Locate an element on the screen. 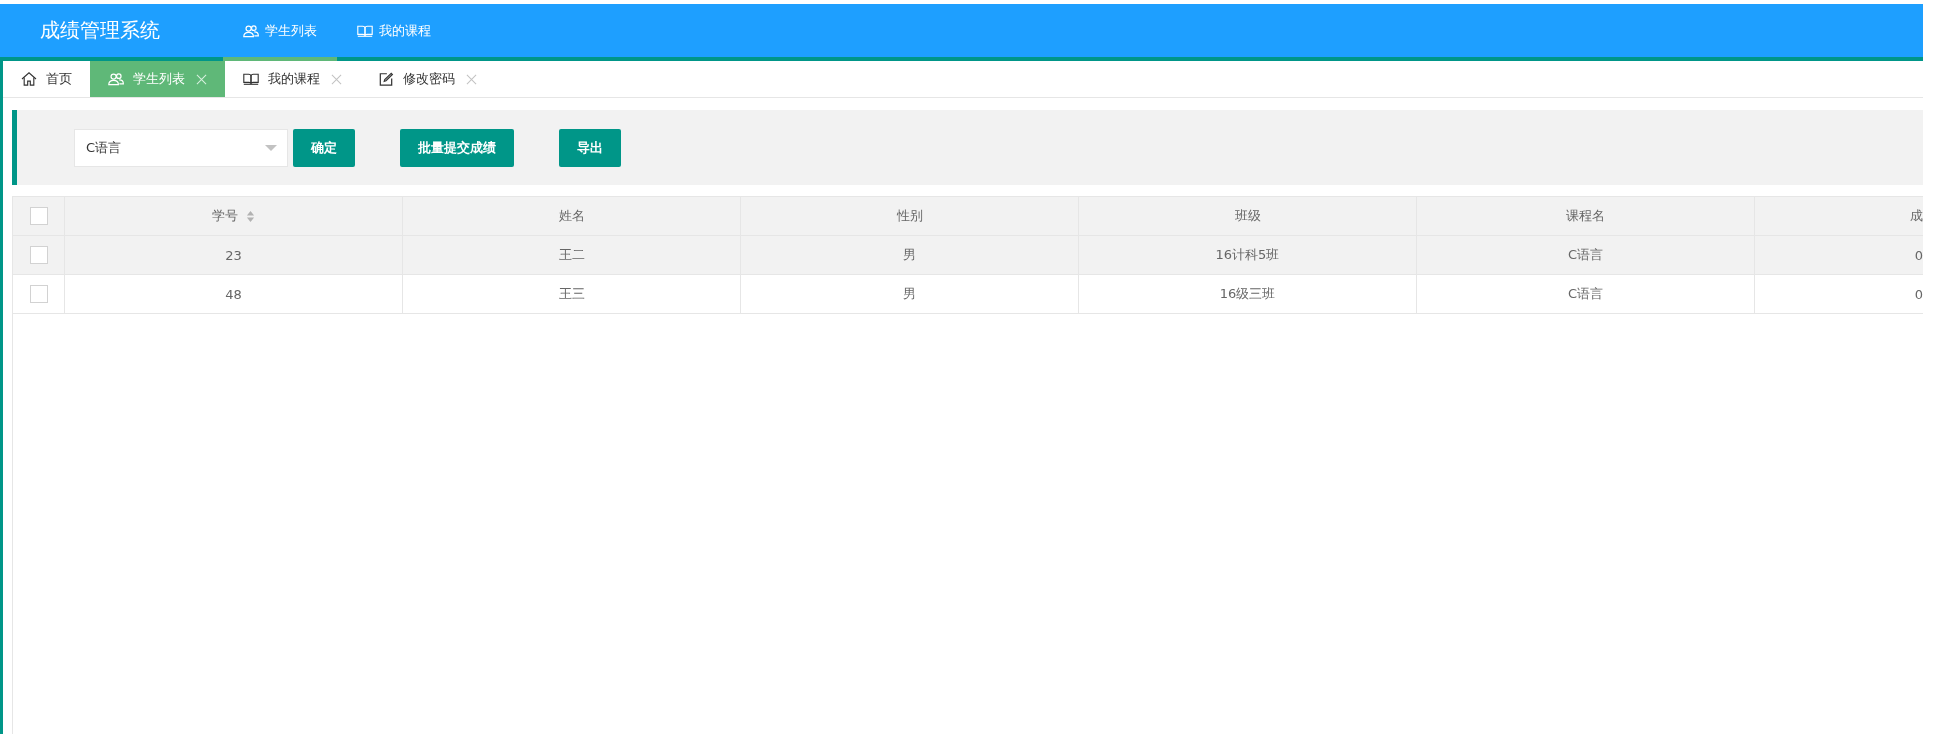 The image size is (1938, 734). column-header: 课程名 is located at coordinates (1585, 216).